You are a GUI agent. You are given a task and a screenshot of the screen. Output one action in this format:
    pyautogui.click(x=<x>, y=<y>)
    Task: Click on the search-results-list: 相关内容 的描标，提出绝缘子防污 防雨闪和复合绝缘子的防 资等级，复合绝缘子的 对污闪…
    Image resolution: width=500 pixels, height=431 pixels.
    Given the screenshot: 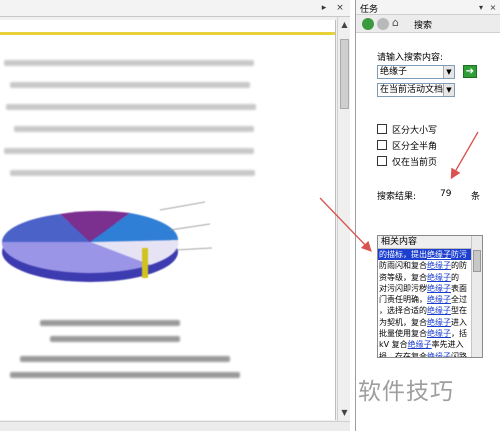 What is the action you would take?
    pyautogui.click(x=430, y=296)
    